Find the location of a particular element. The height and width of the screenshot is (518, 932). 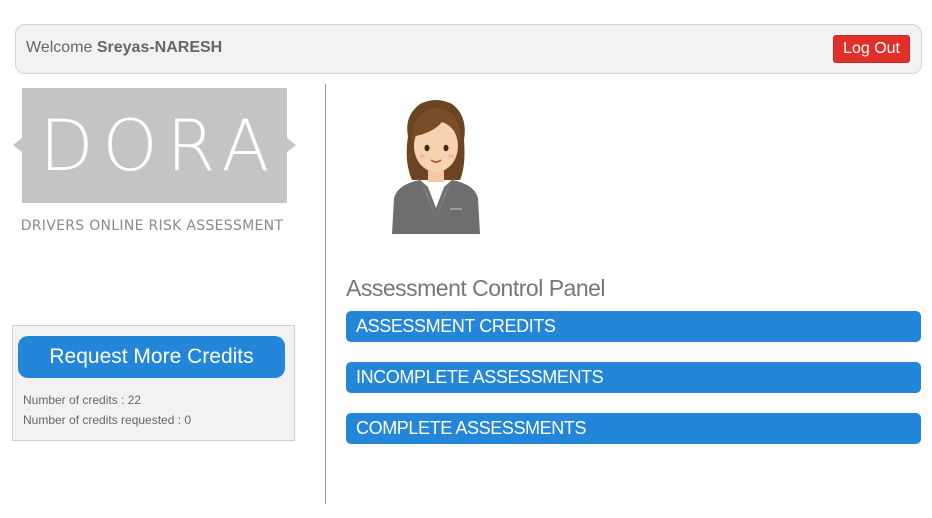

assessment-credits-button: ASSESSMENT CREDITS is located at coordinates (633, 326).